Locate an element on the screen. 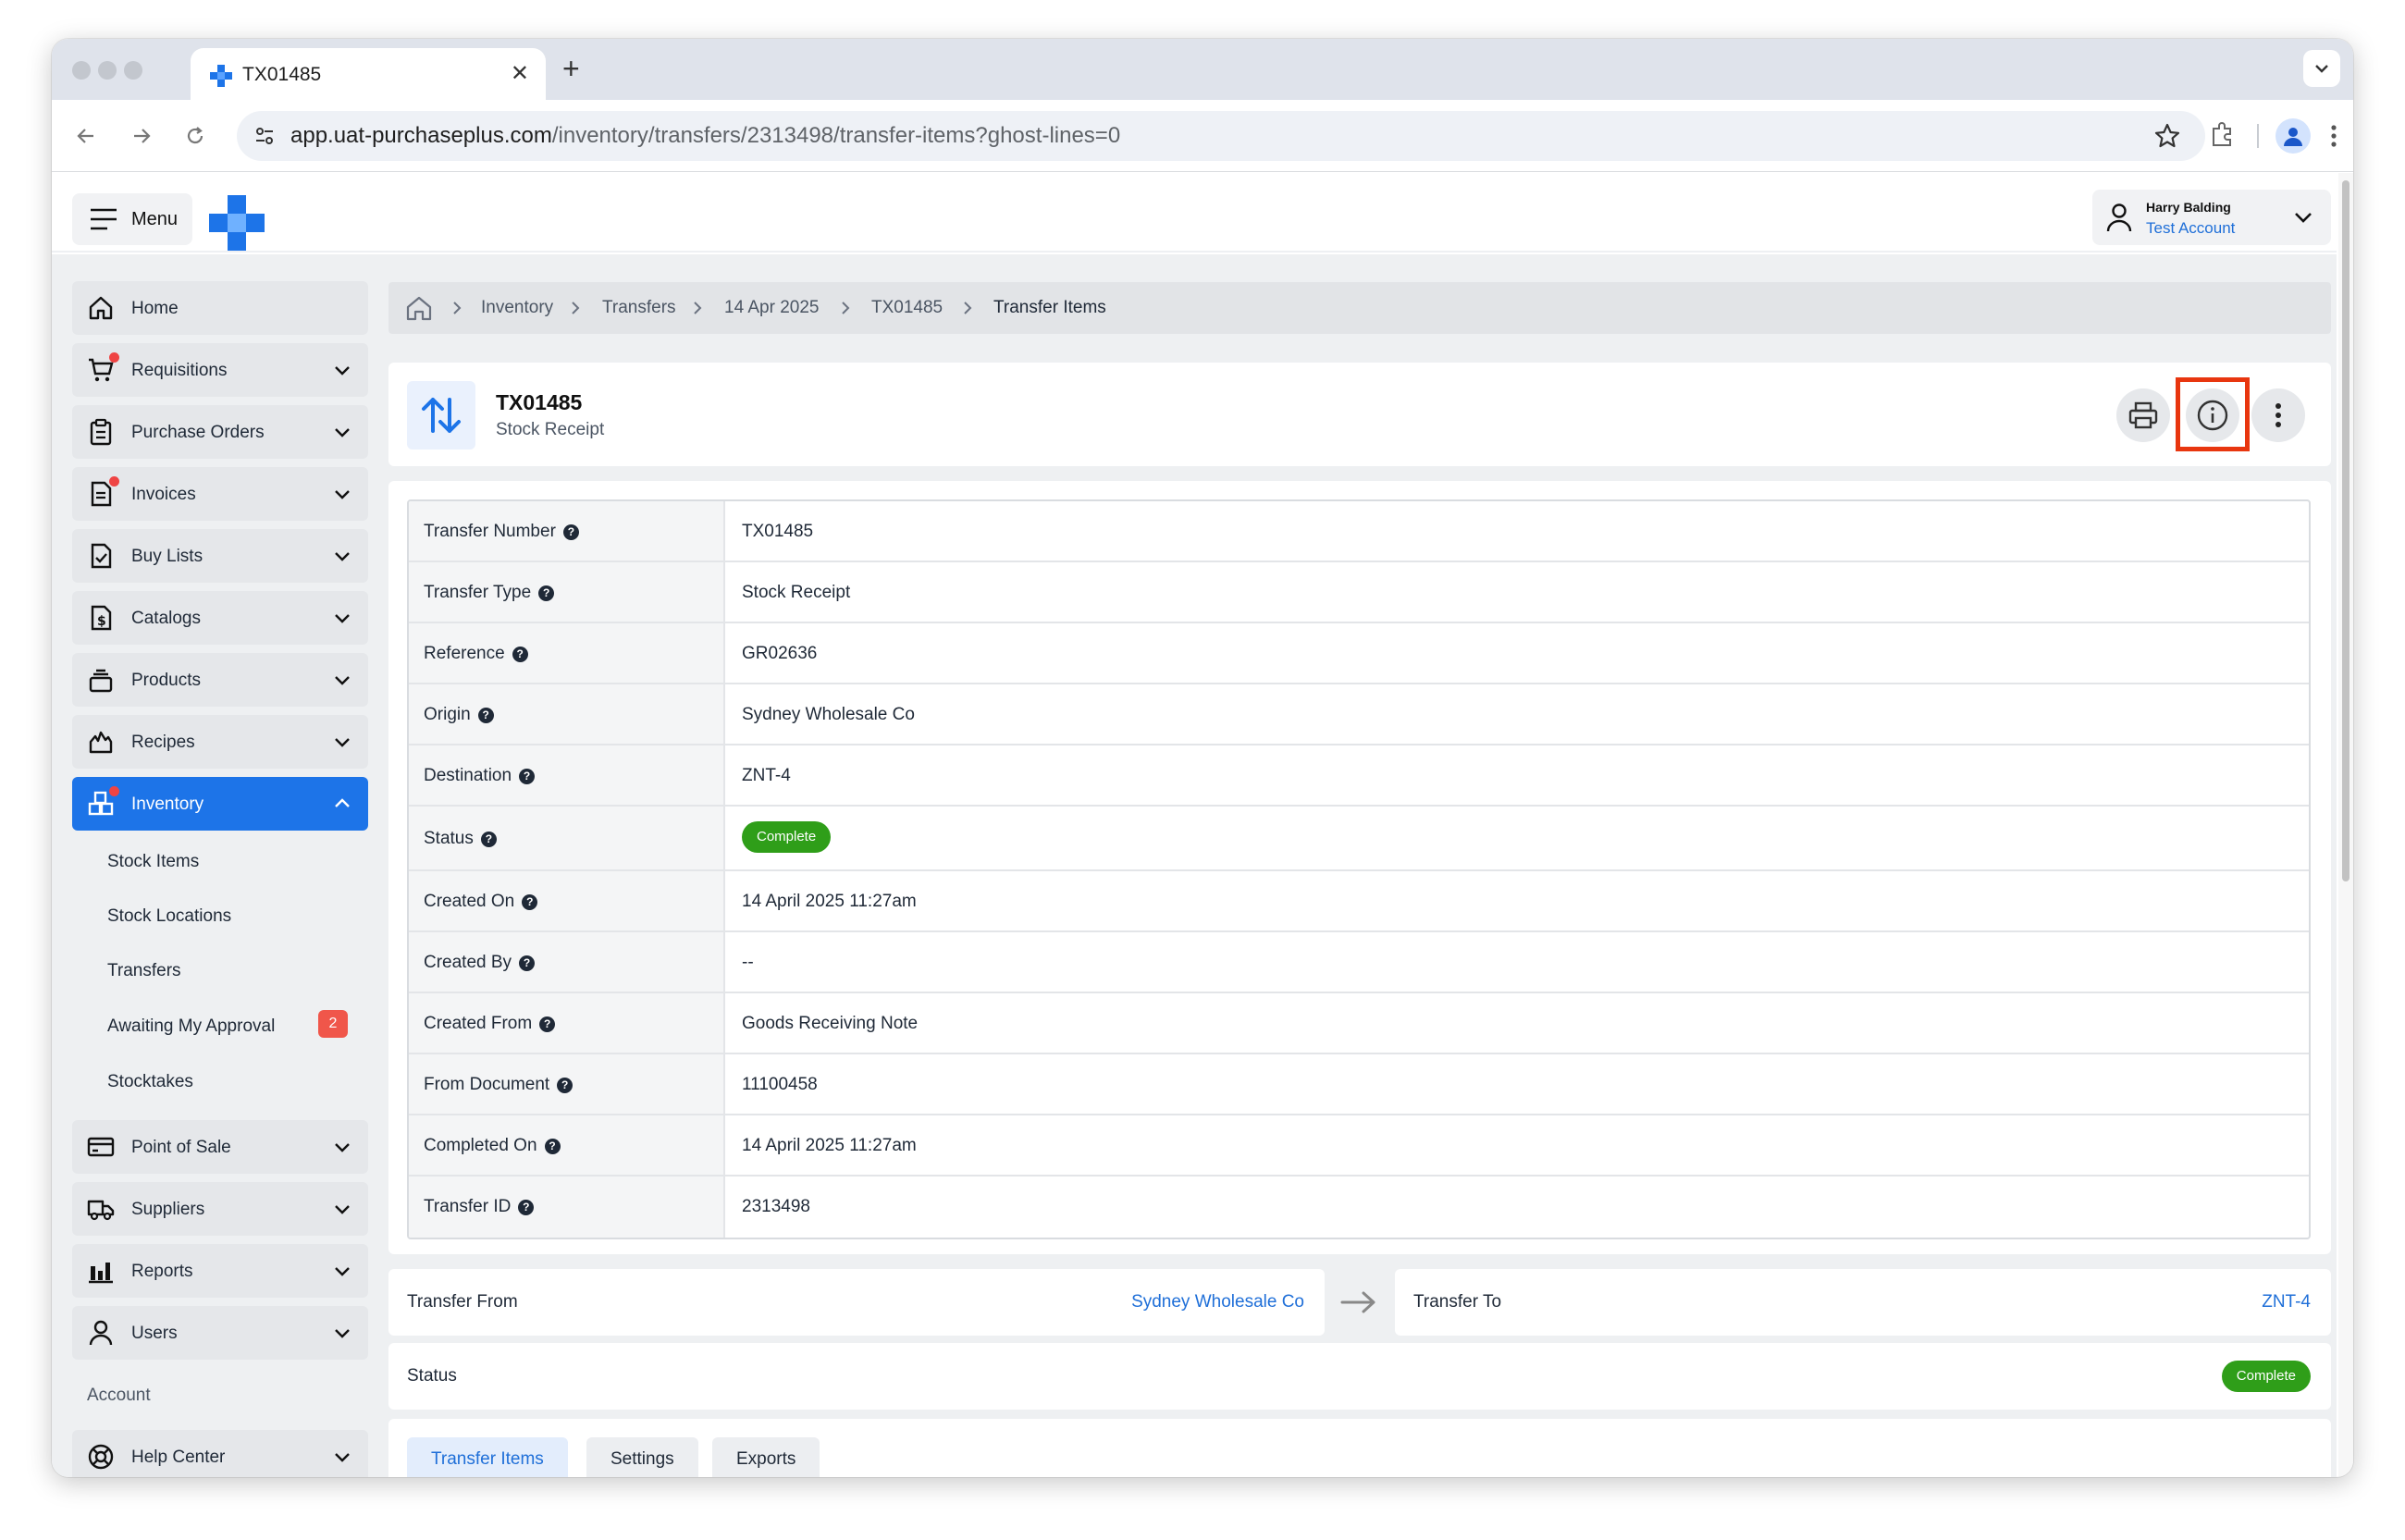 This screenshot has width=2405, height=1540. print-button is located at coordinates (2143, 415).